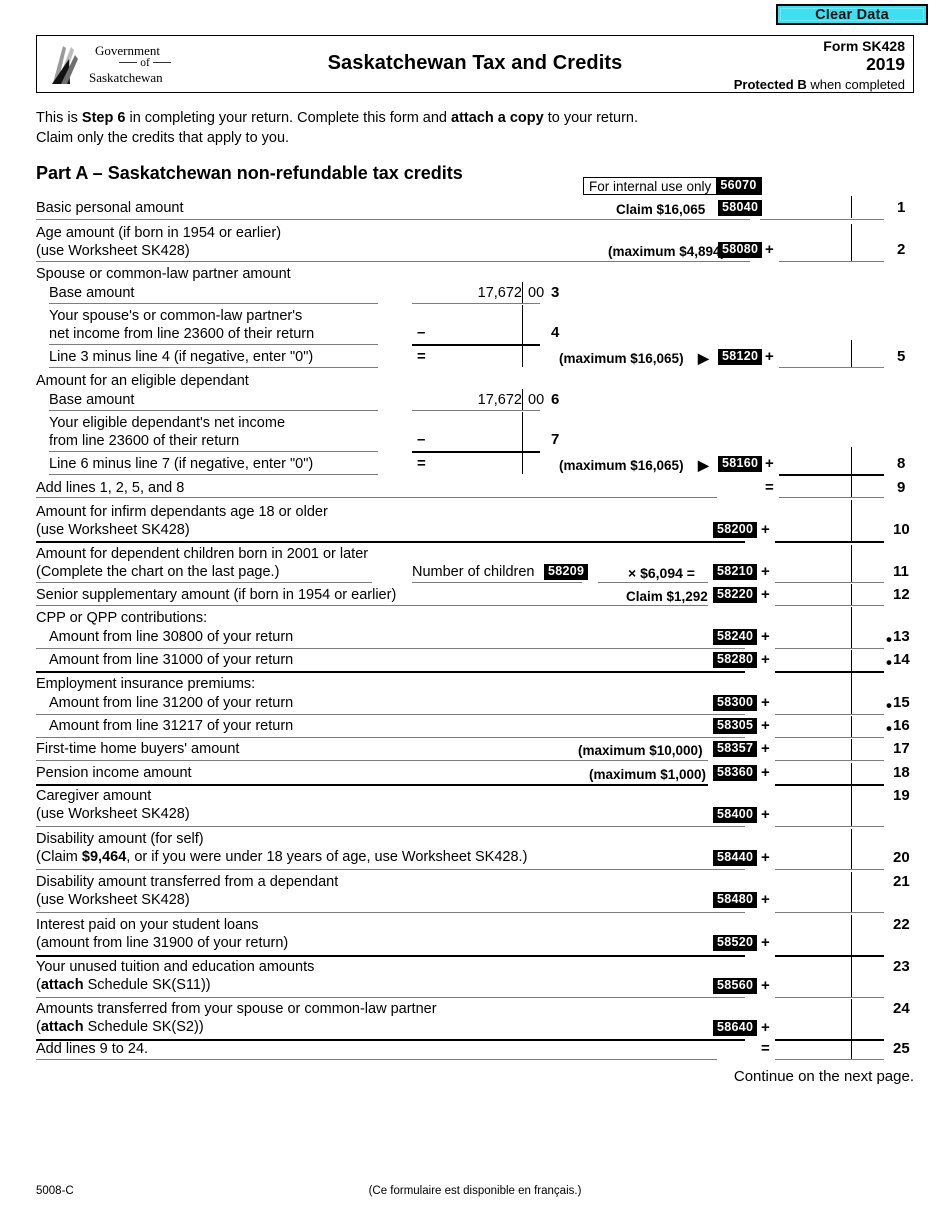 This screenshot has height=1230, width=950. What do you see at coordinates (829, 912) in the screenshot?
I see `row-21-entry-line` at bounding box center [829, 912].